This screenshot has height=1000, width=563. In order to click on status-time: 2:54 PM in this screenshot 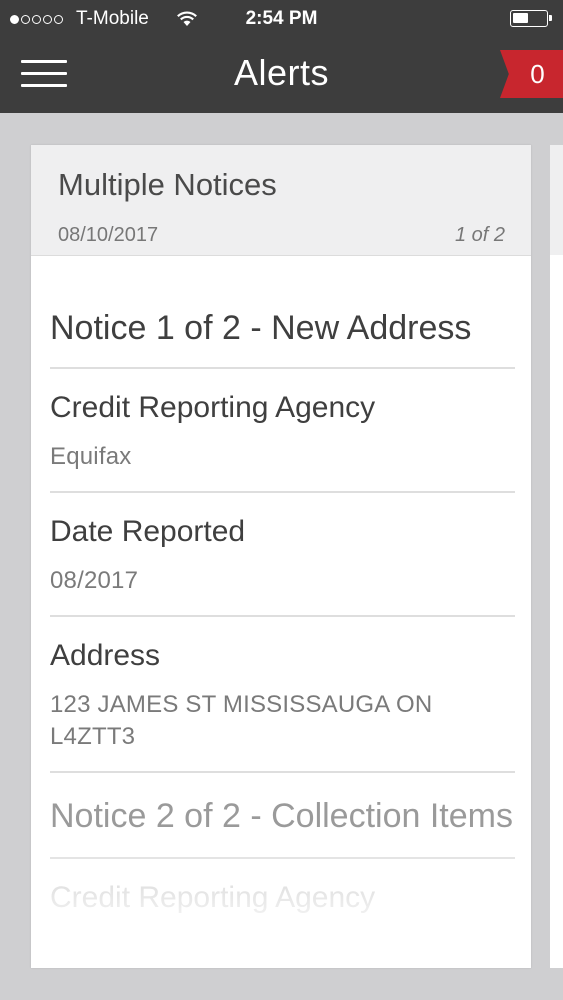, I will do `click(281, 18)`.